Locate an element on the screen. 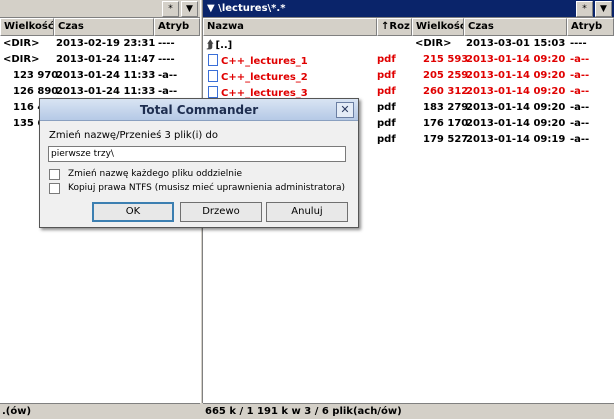 This screenshot has width=614, height=419. file-size: 179 527 is located at coordinates (446, 139).